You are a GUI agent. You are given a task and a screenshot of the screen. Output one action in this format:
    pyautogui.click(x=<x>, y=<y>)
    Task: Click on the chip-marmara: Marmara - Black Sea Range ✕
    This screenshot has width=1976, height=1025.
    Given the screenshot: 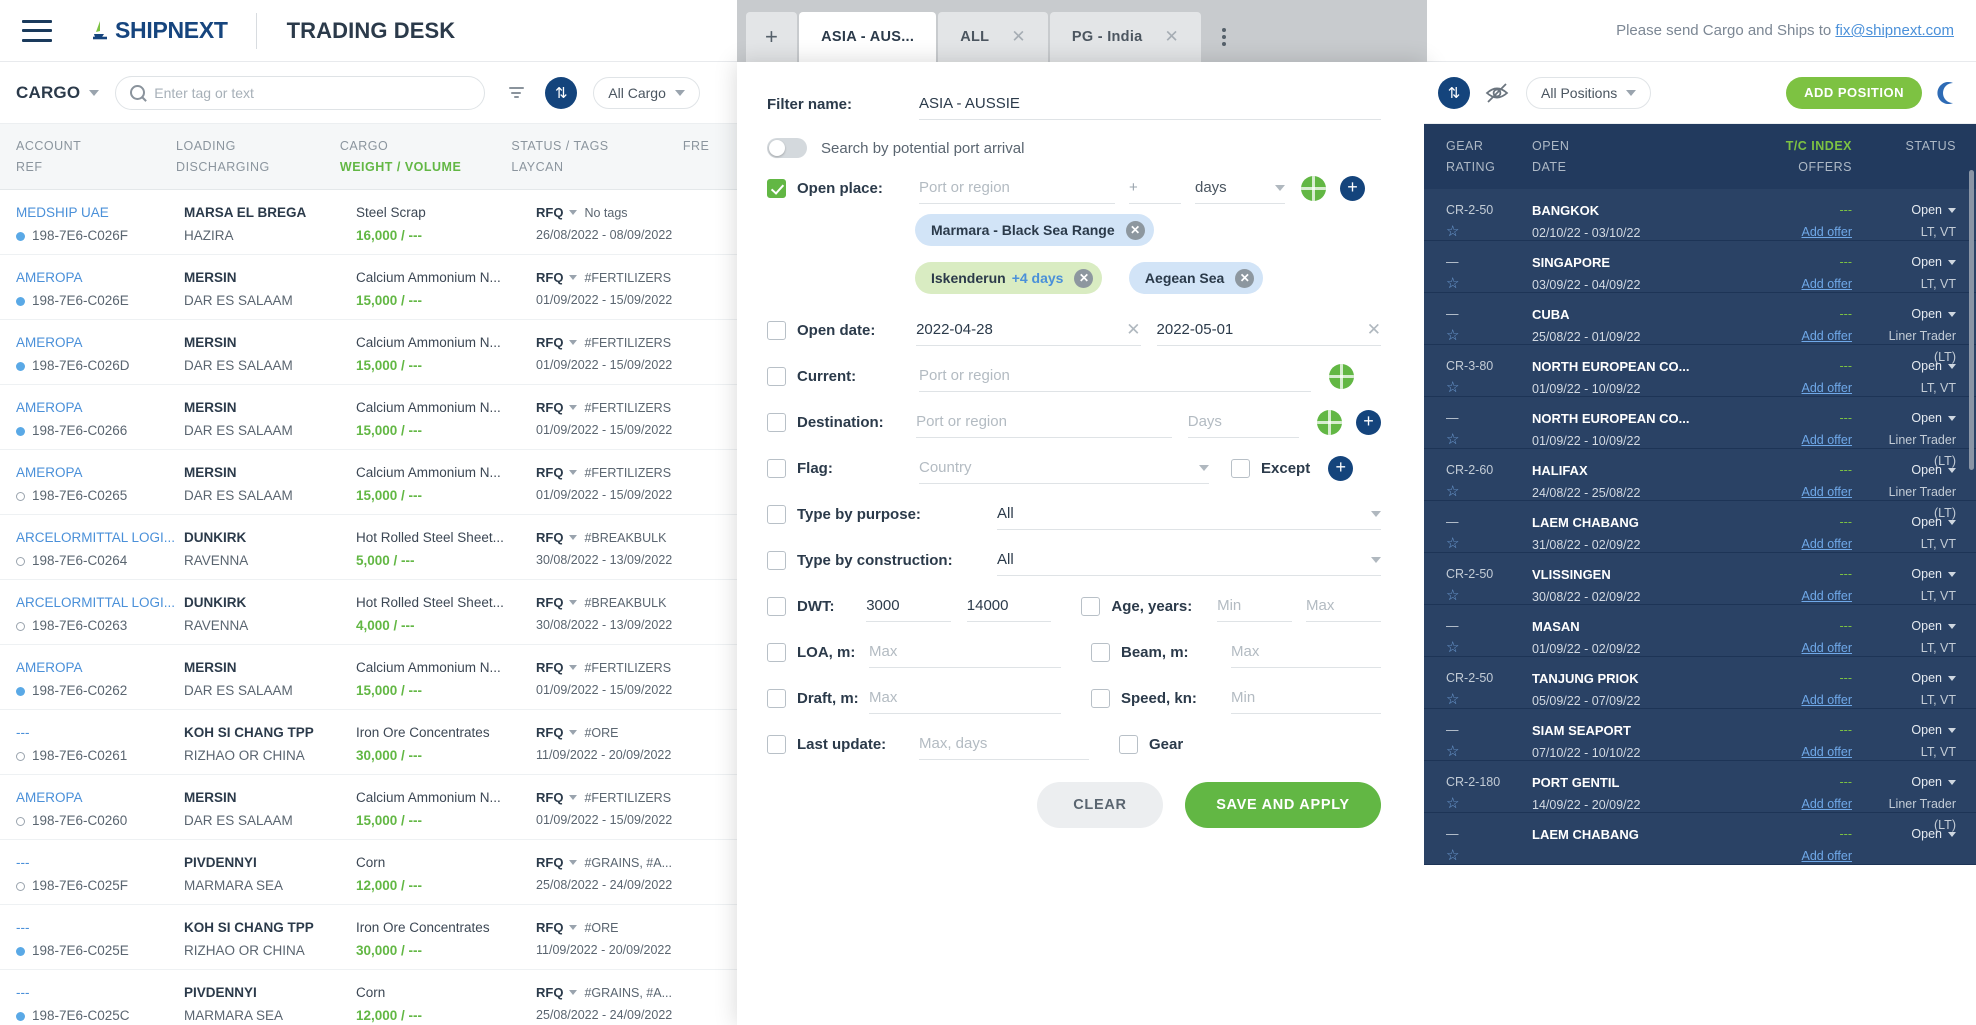 What is the action you would take?
    pyautogui.click(x=1034, y=230)
    